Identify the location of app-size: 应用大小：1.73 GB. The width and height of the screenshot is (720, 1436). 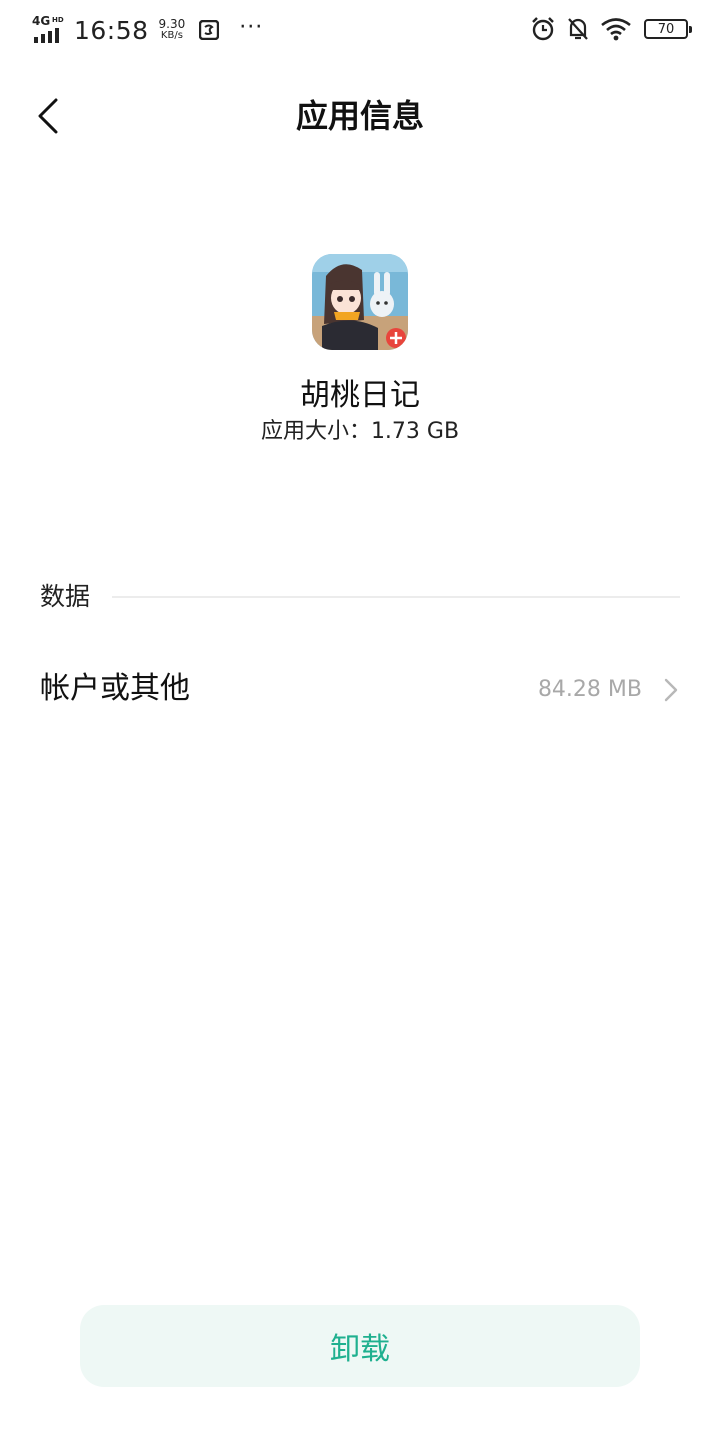
(360, 431).